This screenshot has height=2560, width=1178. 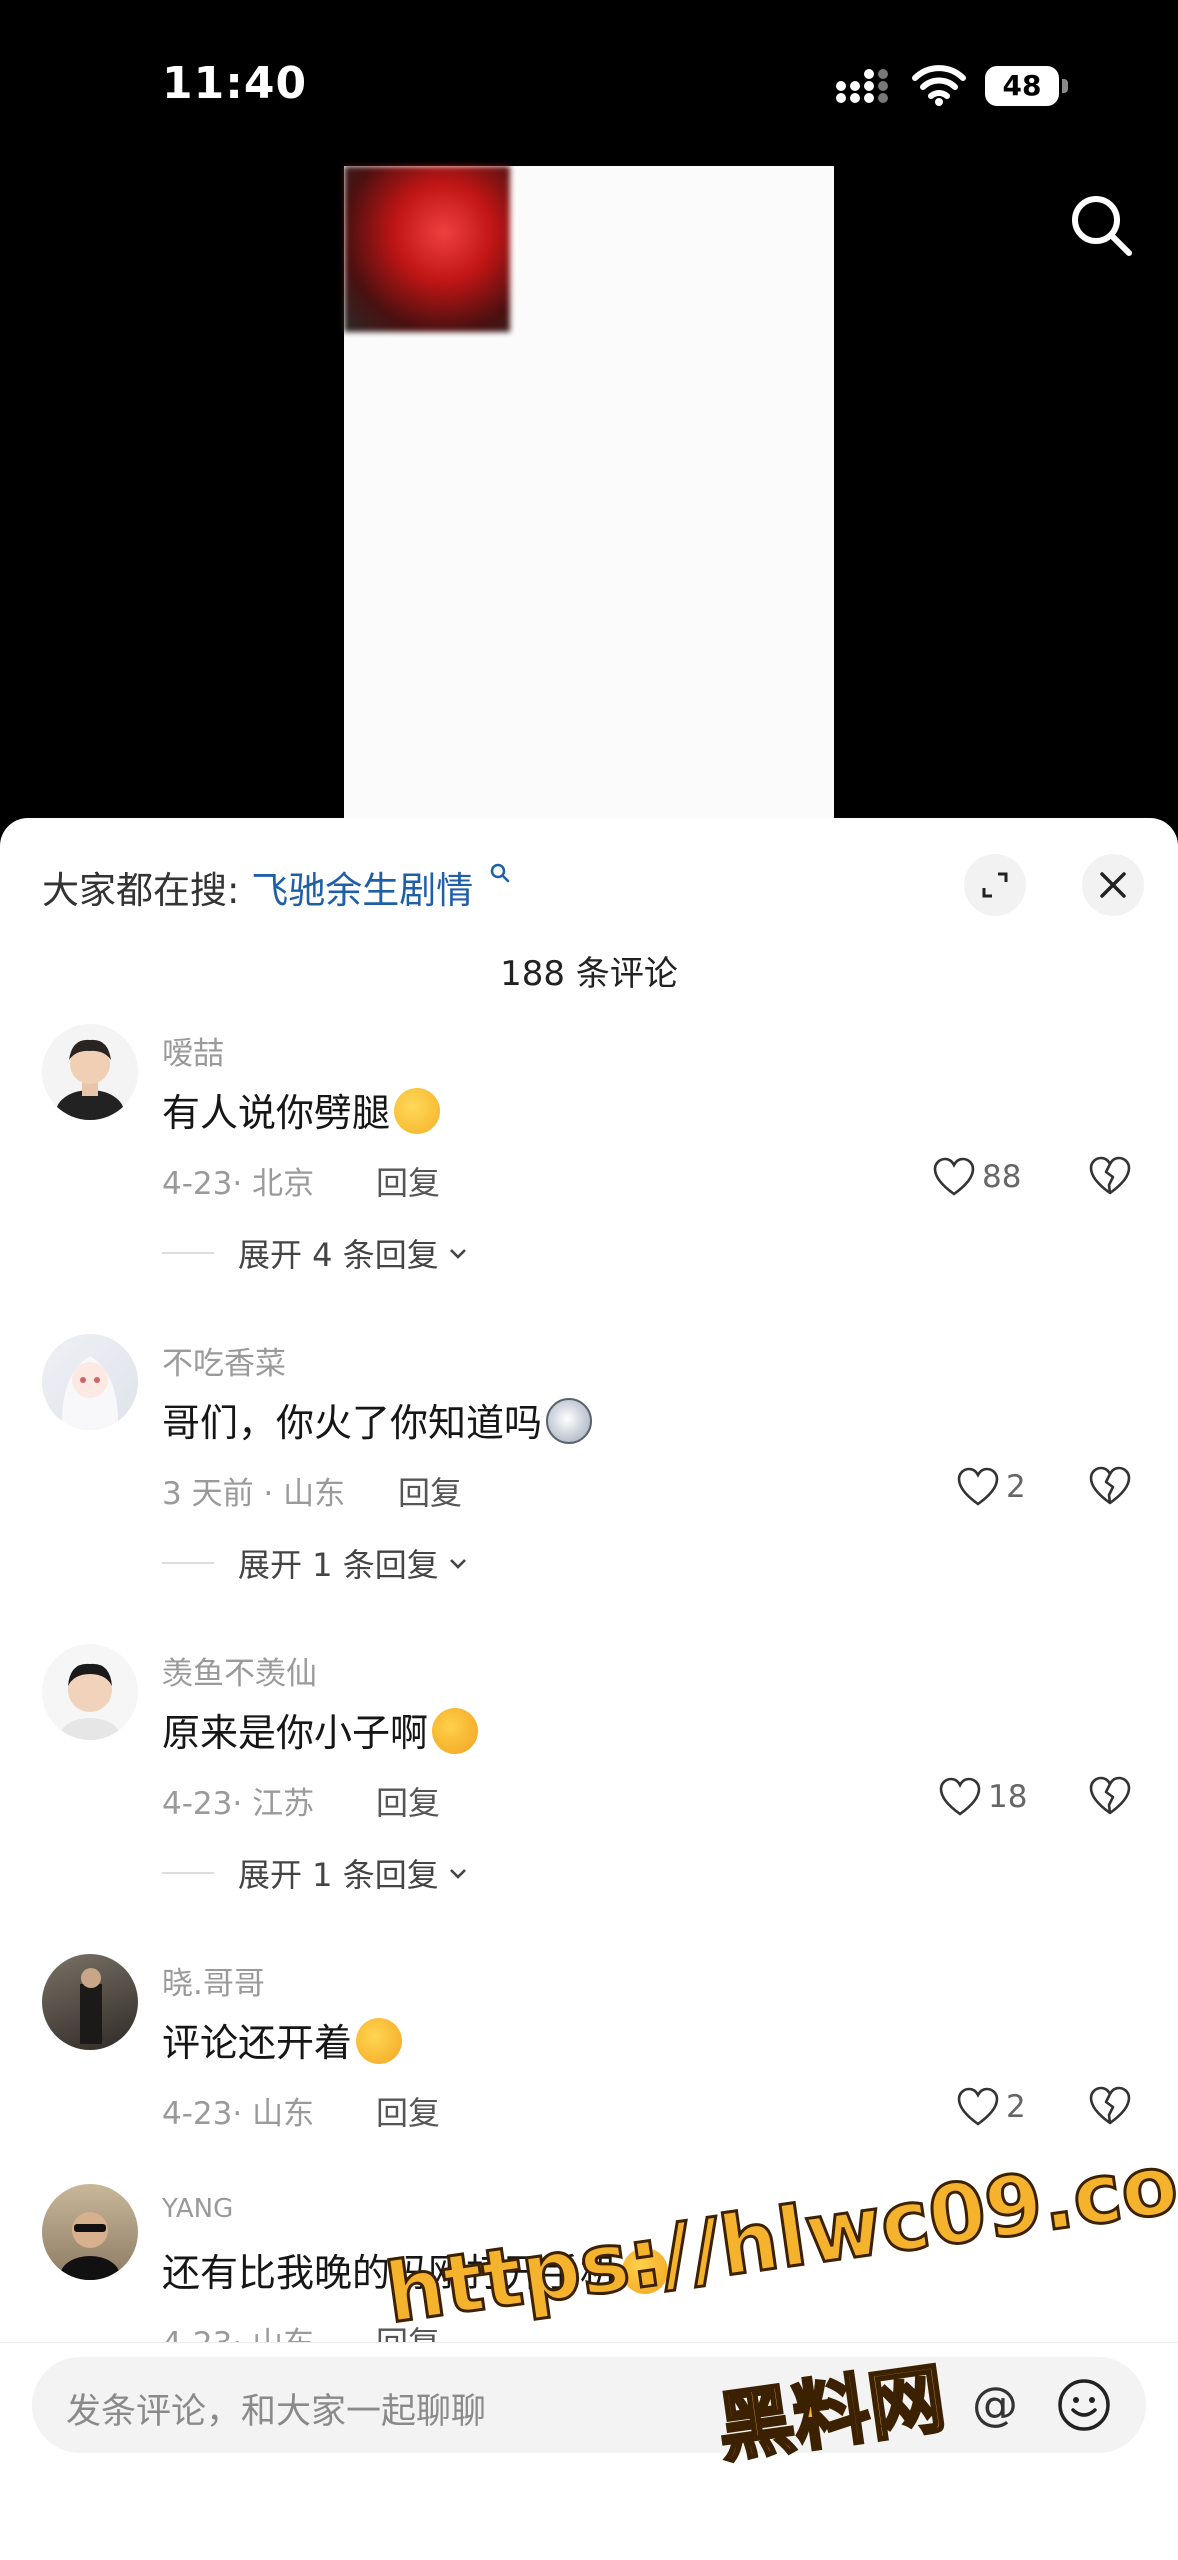 I want to click on comment-item: YANG 还有比我晚的吗刚打开手机 4-23· 山东 回复, so click(x=589, y=2264).